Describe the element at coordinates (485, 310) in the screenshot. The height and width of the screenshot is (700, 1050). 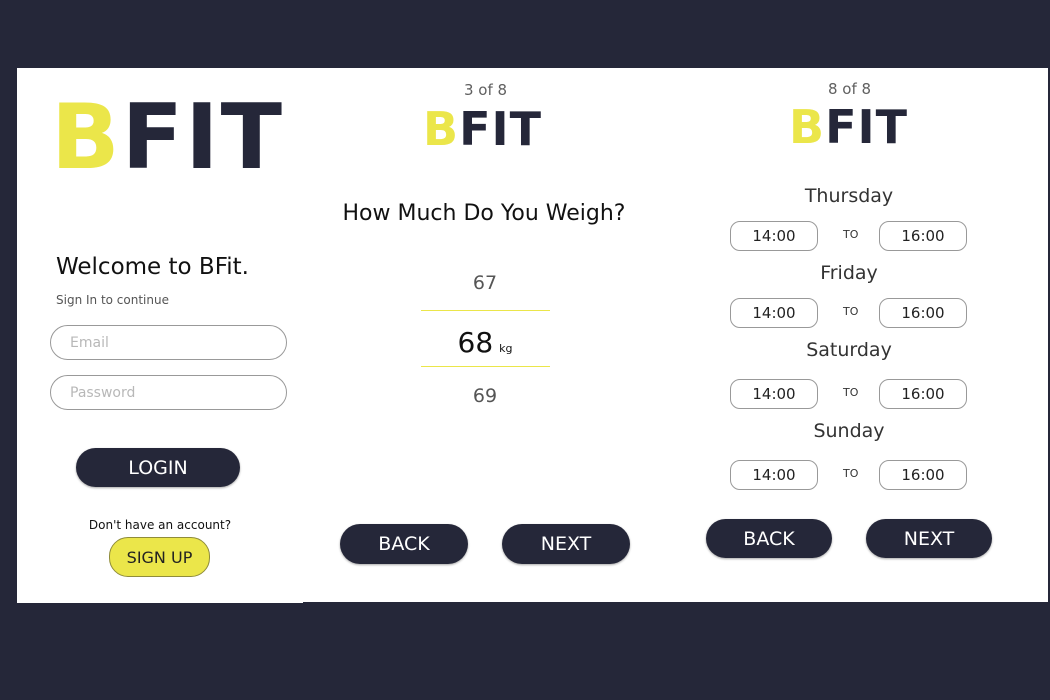
I see `picker-divider-top` at that location.